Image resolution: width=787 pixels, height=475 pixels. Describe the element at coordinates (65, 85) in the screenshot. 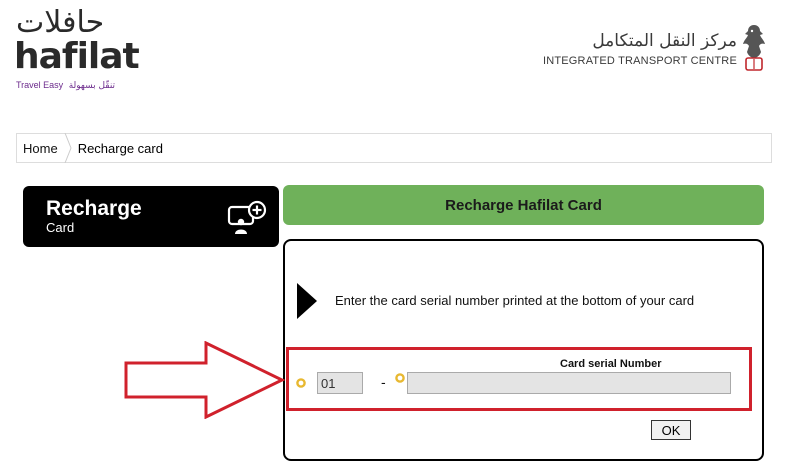

I see `logo-tagline: Travel Easy تنقّل بسهولة` at that location.